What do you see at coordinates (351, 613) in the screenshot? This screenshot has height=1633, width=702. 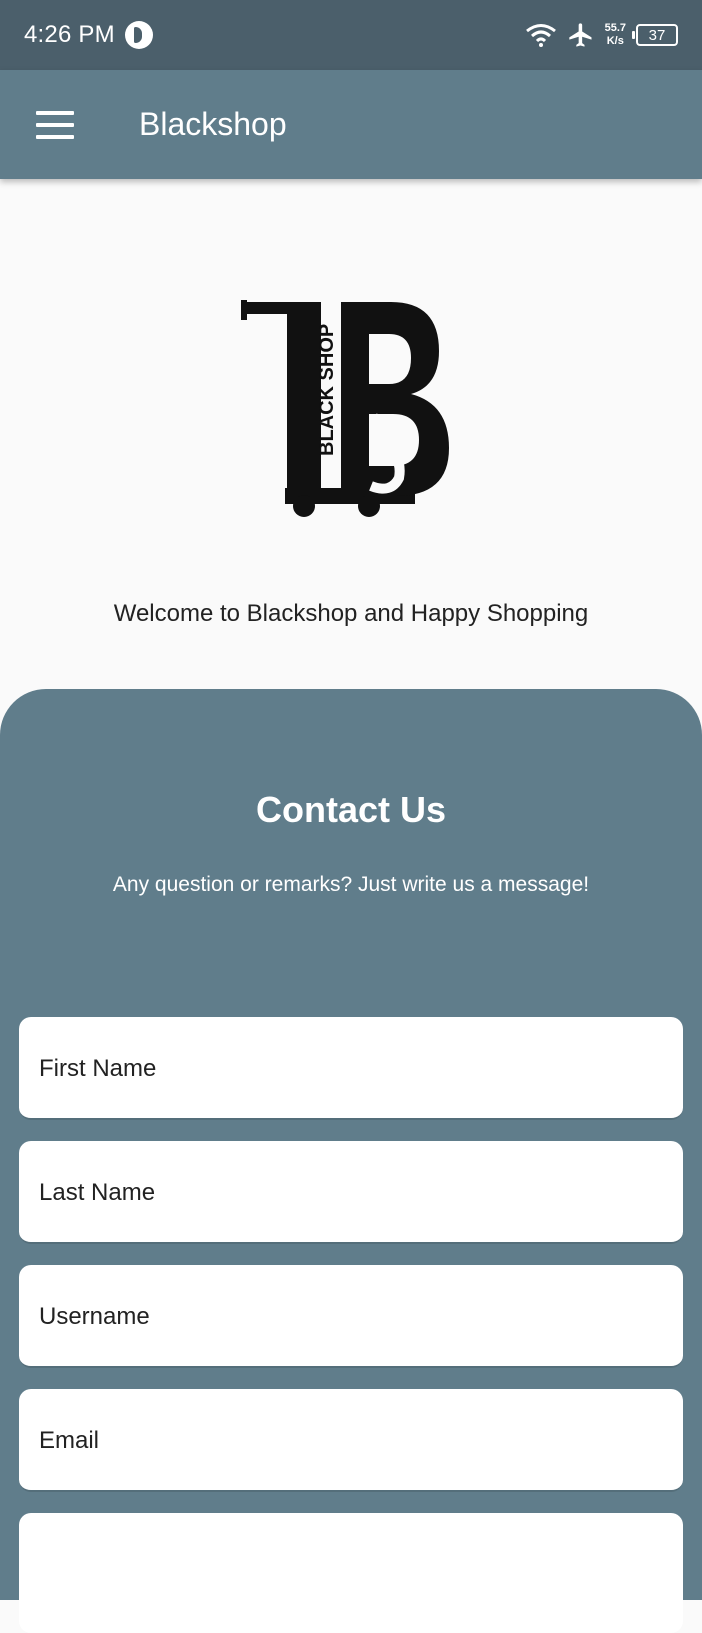 I see `welcome-message: Welcome to Blackshop and Happy Shopping` at bounding box center [351, 613].